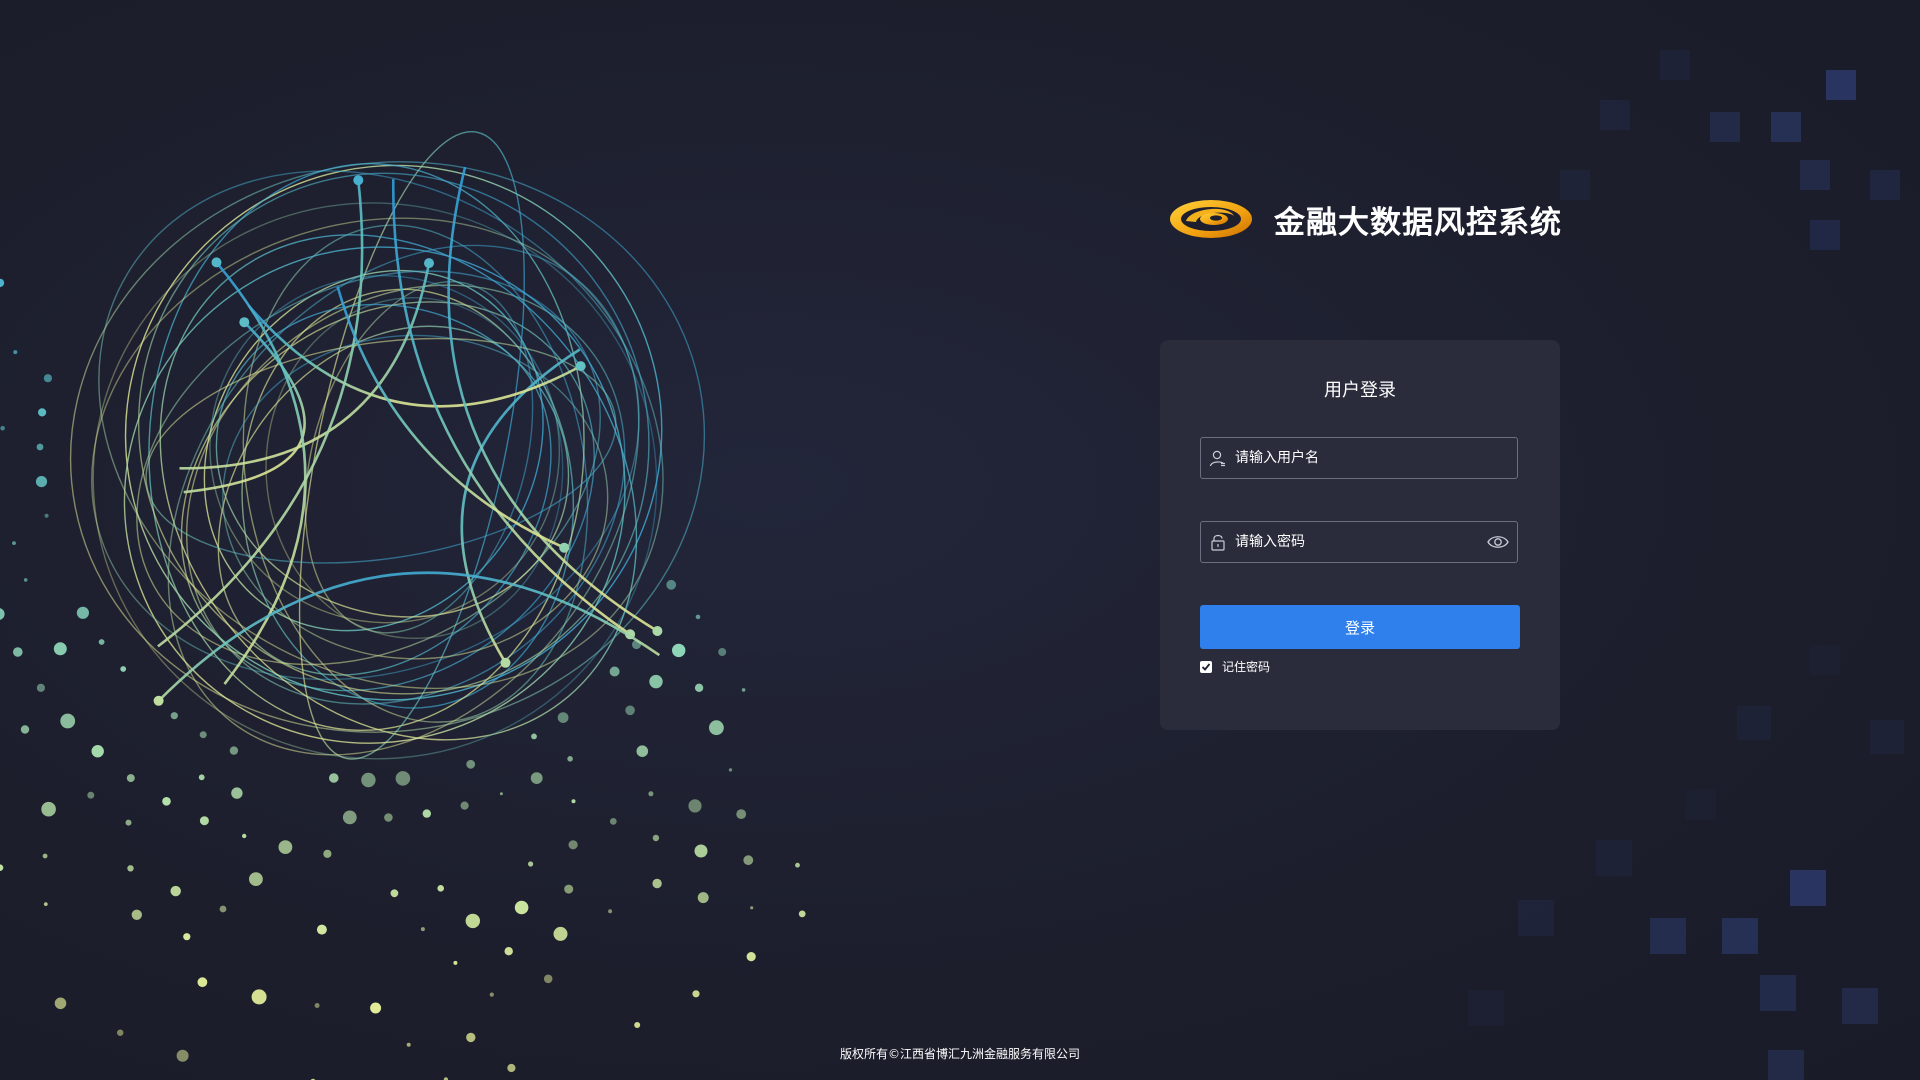 The width and height of the screenshot is (1920, 1080). I want to click on login-button: 登录, so click(1360, 627).